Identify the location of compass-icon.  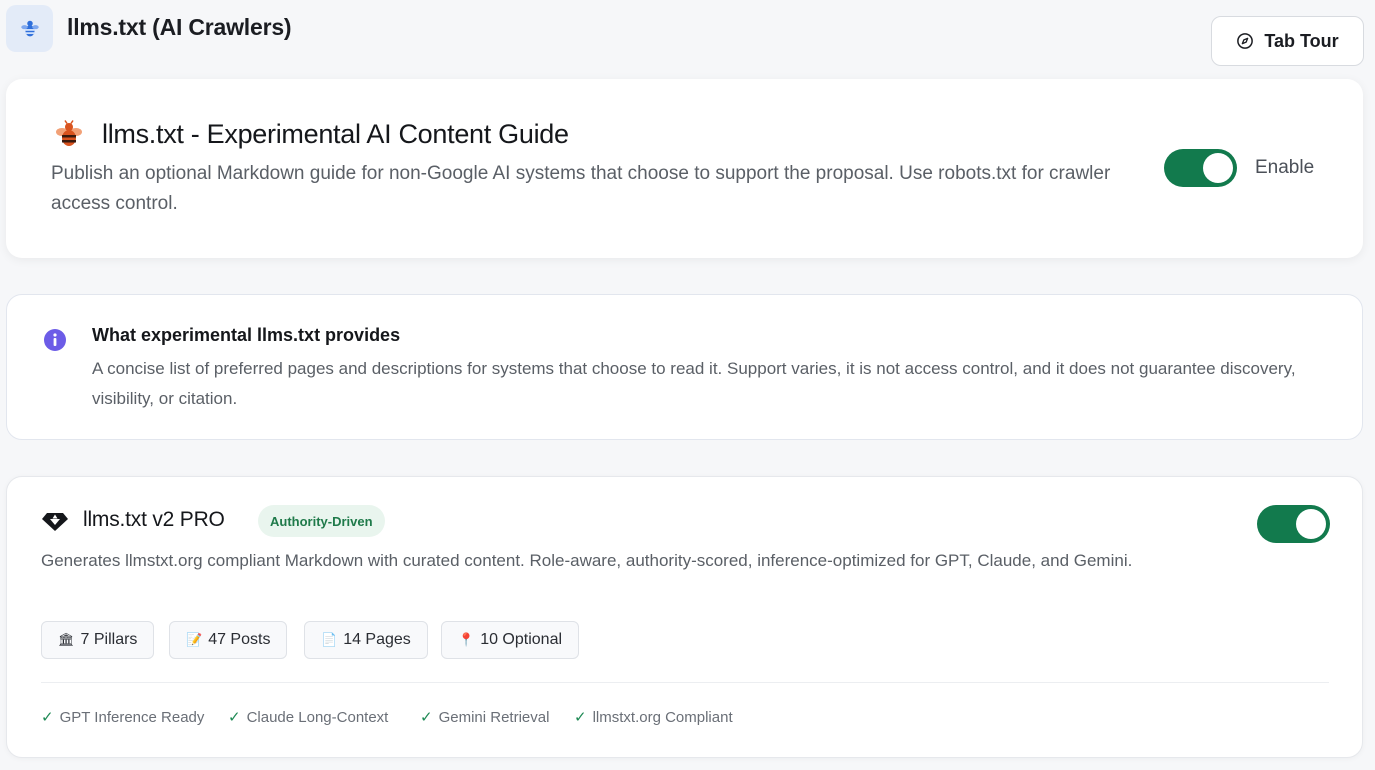
(1245, 41).